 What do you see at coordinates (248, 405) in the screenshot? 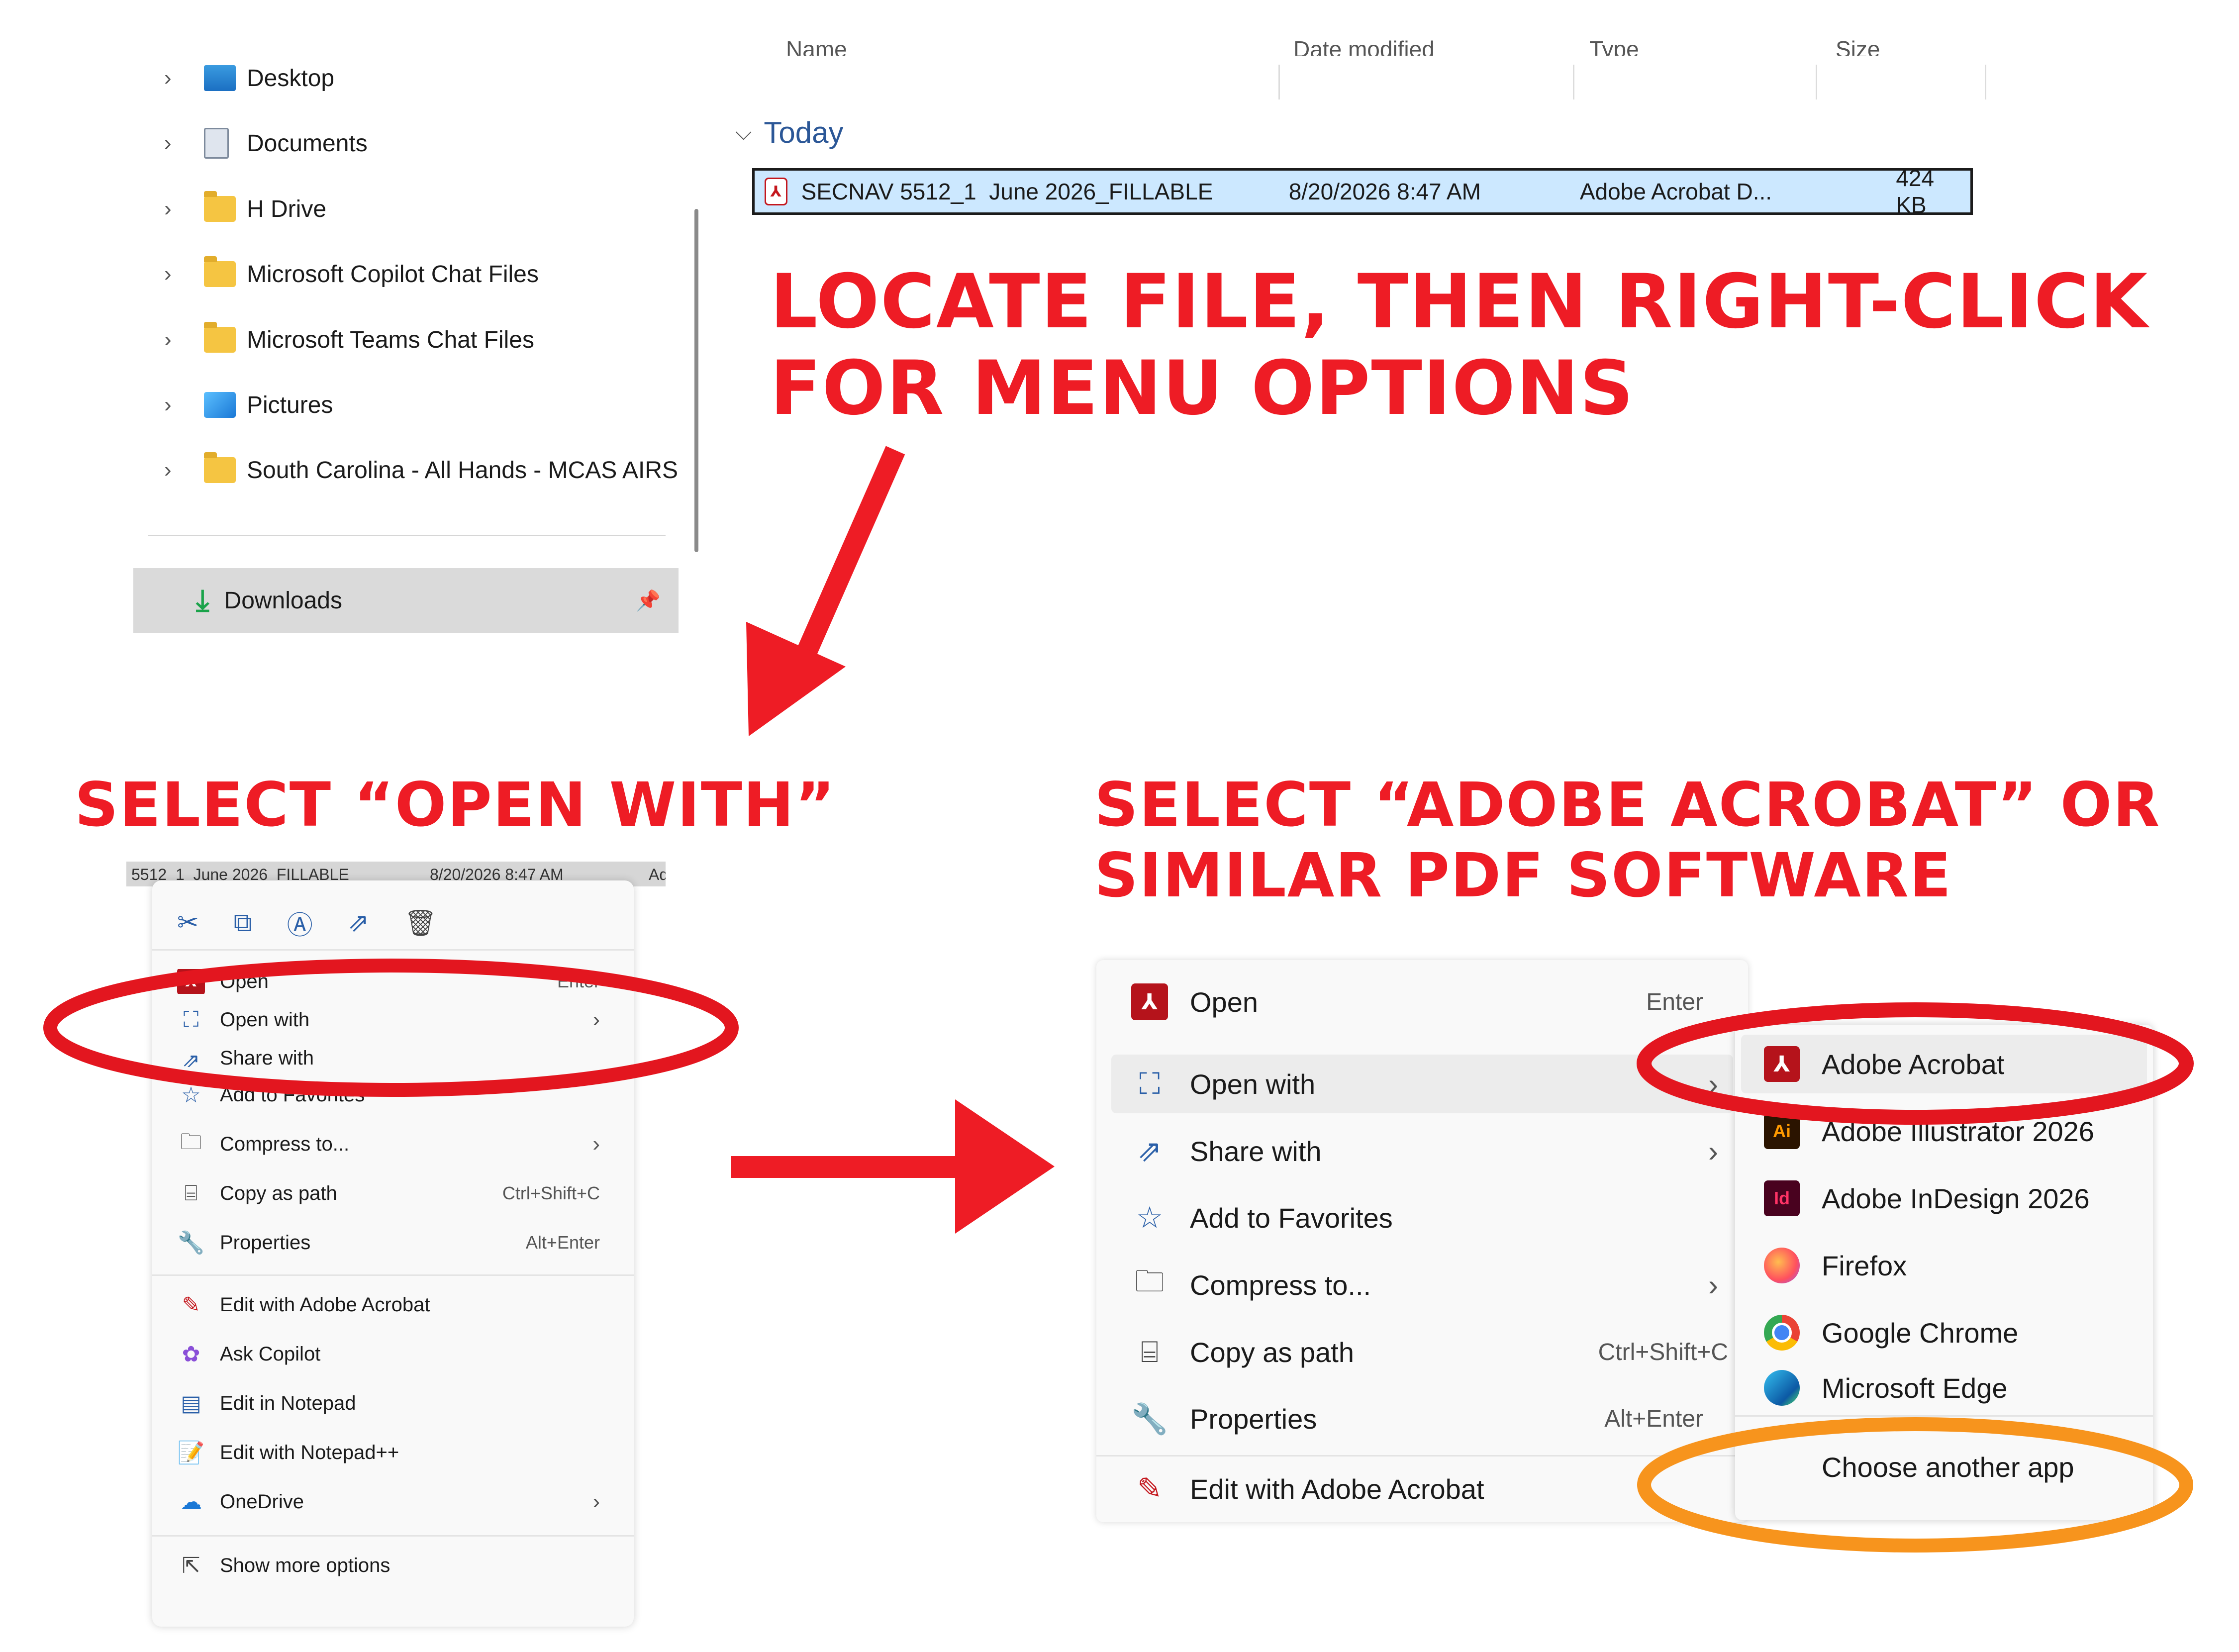
I see `nav-item-pictures: › Pictures` at bounding box center [248, 405].